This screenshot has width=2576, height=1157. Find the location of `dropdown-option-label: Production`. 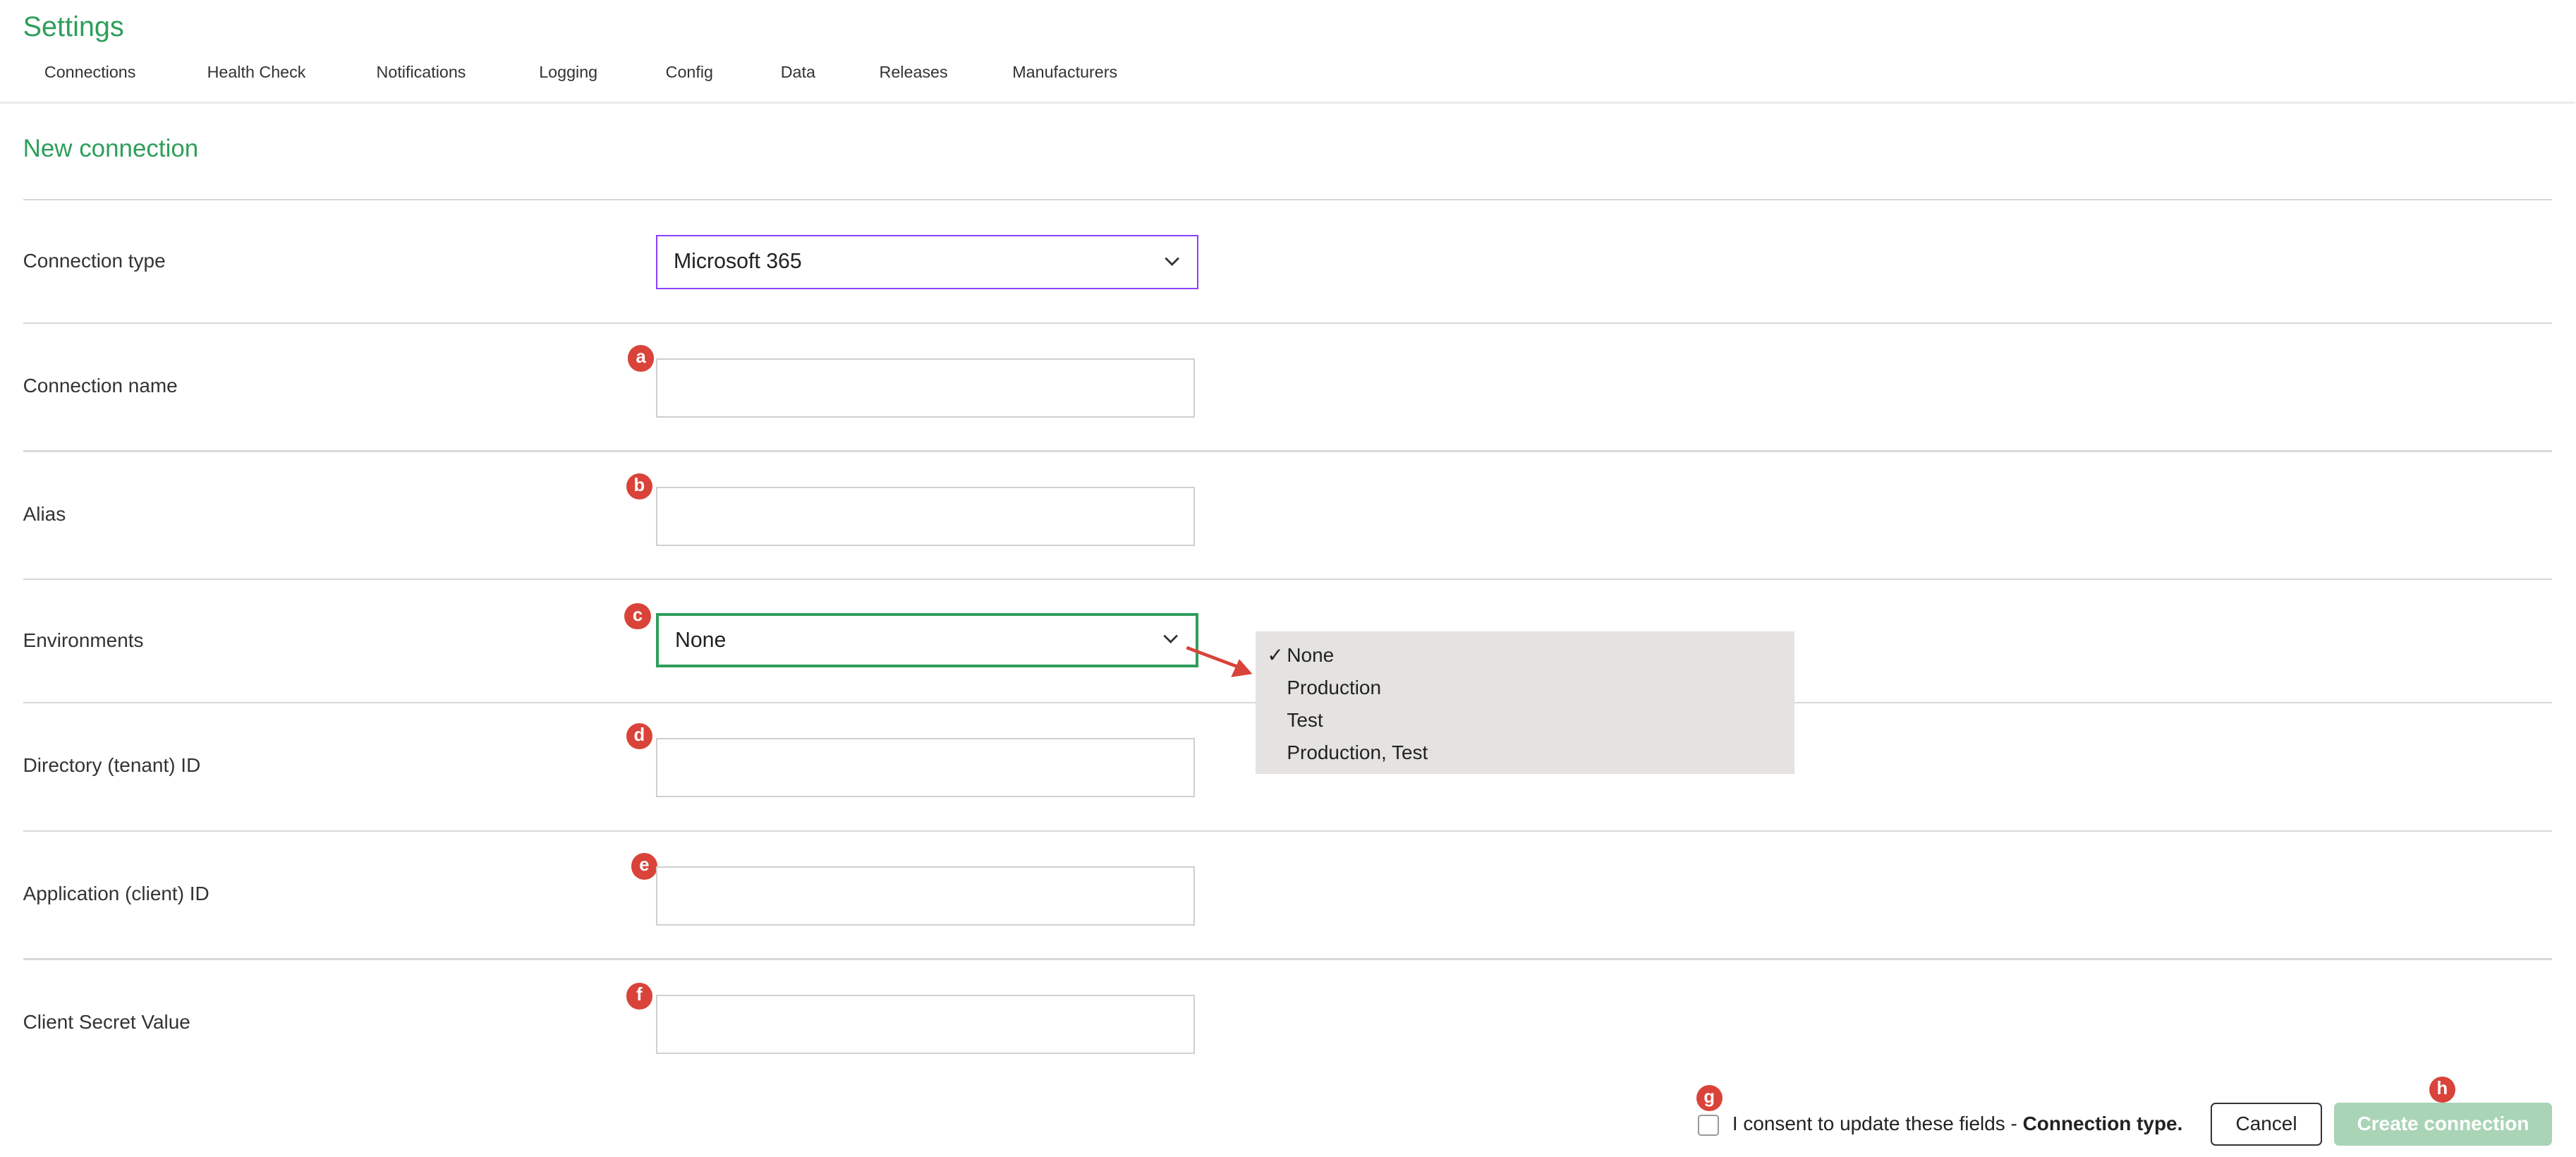

dropdown-option-label: Production is located at coordinates (1334, 688).